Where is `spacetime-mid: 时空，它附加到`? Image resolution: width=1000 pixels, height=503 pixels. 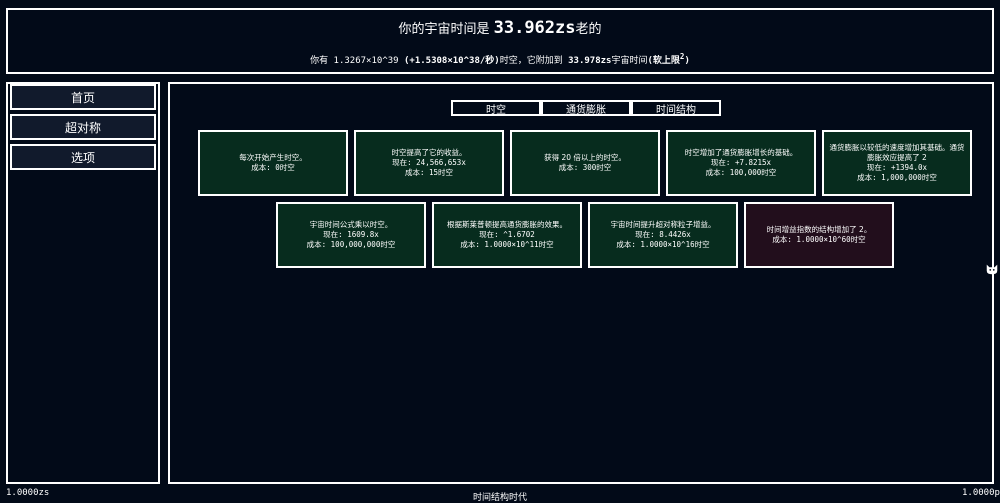
spacetime-mid: 时空，它附加到 is located at coordinates (534, 61).